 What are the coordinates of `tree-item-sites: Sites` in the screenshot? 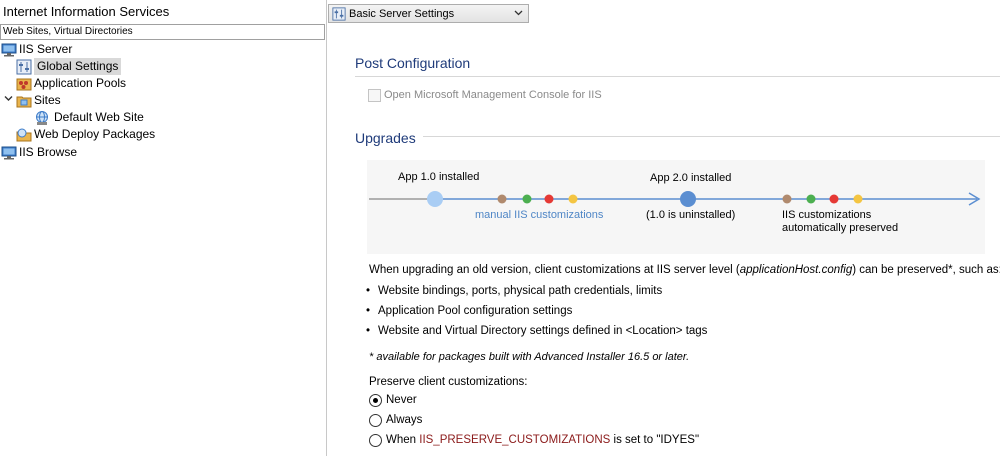 It's located at (38, 100).